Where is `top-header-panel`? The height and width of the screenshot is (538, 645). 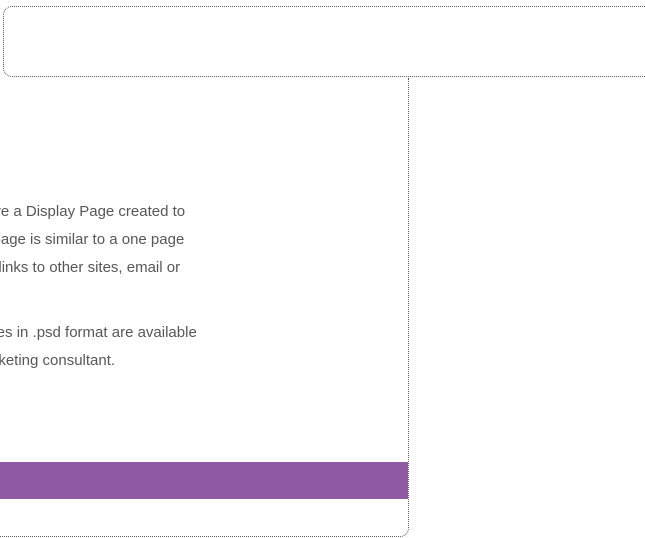 top-header-panel is located at coordinates (324, 41).